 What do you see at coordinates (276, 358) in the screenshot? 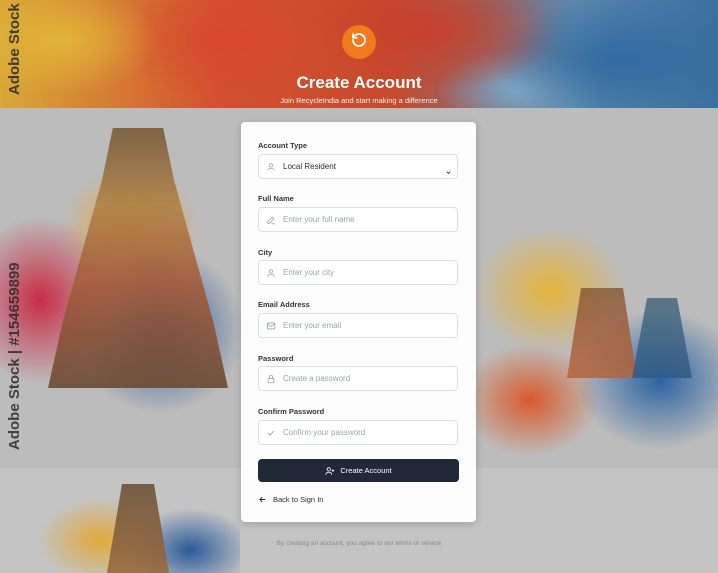
I see `password-label: Password` at bounding box center [276, 358].